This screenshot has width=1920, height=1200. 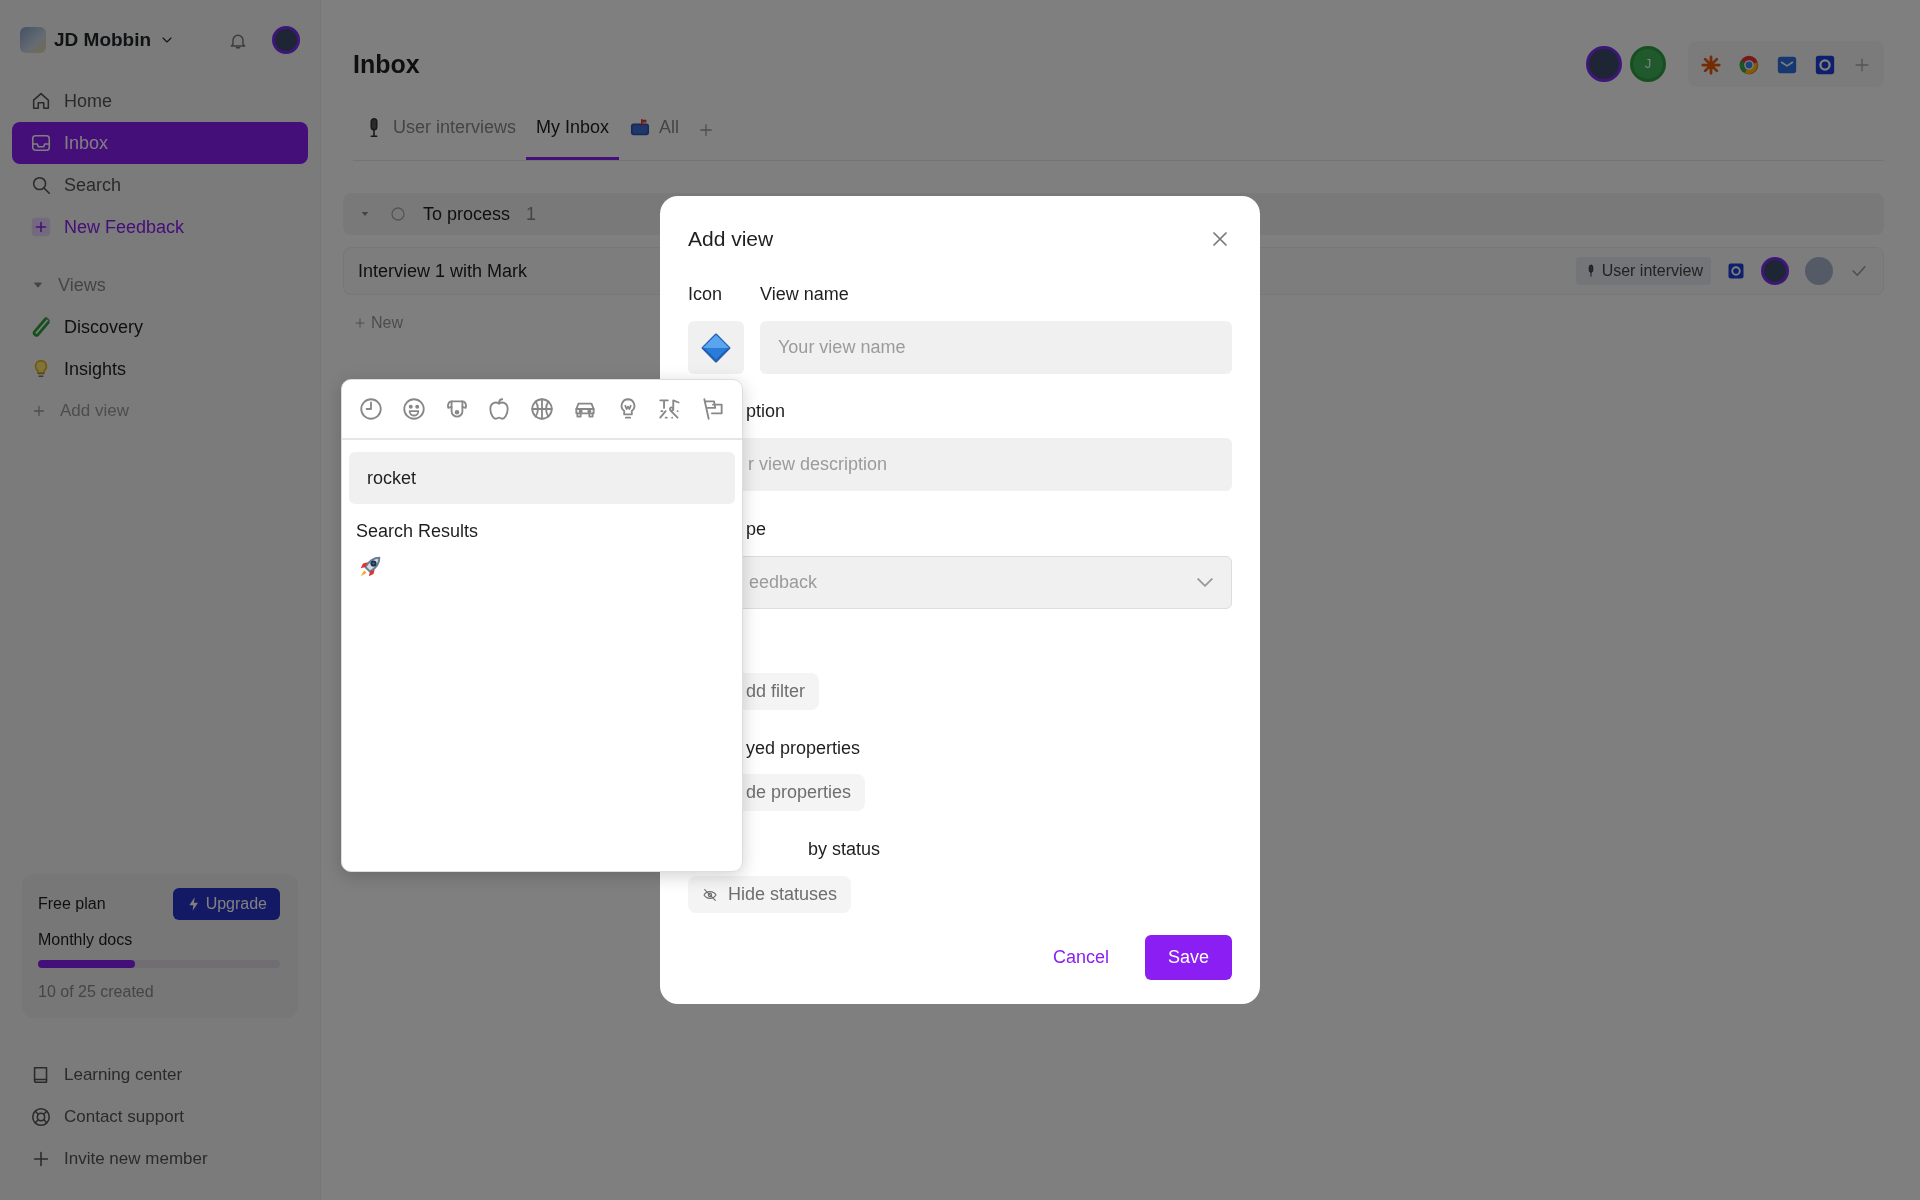 What do you see at coordinates (386, 64) in the screenshot?
I see `page-title: Inbox` at bounding box center [386, 64].